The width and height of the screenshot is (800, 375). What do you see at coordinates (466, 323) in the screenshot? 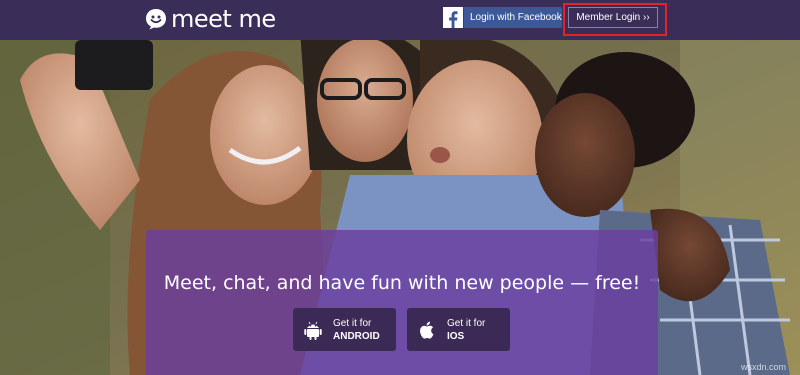
I see `ios-button-line1: Get it for` at bounding box center [466, 323].